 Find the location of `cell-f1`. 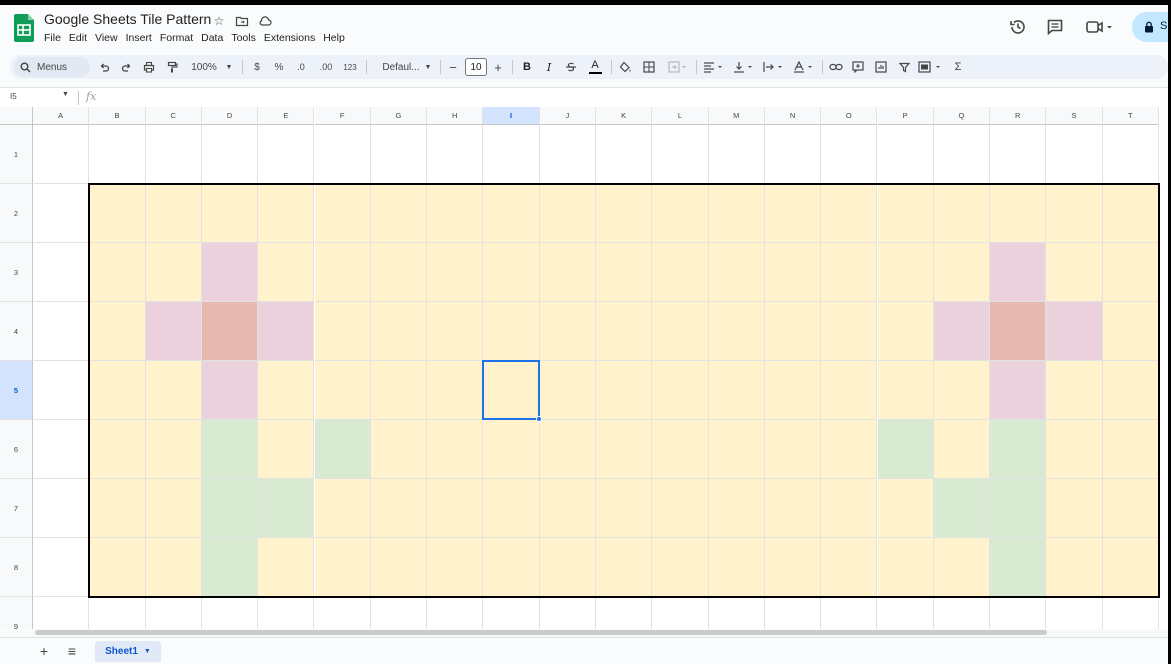

cell-f1 is located at coordinates (342, 154).